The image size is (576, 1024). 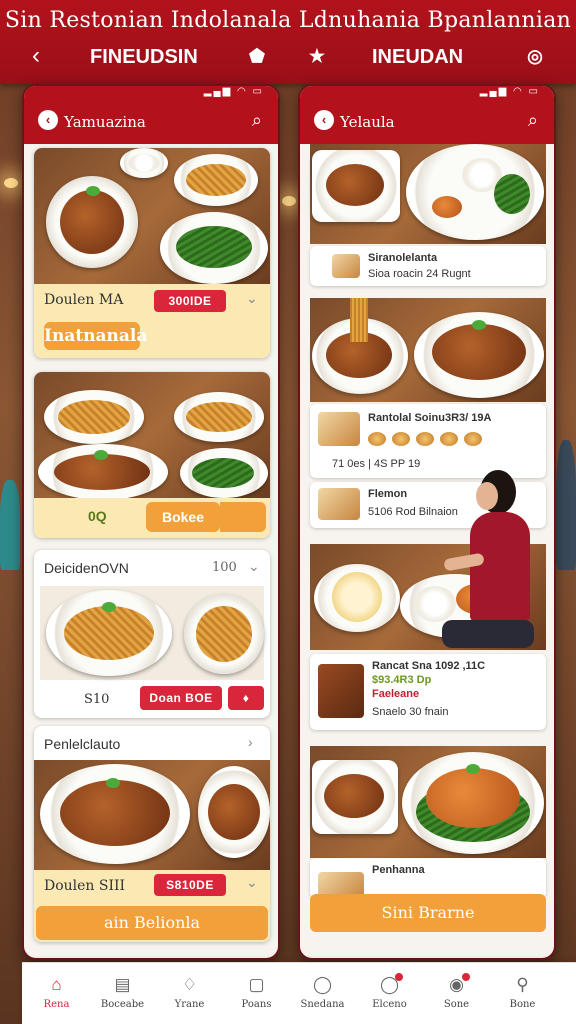 What do you see at coordinates (250, 742) in the screenshot?
I see `chevron-right-icon: ›` at bounding box center [250, 742].